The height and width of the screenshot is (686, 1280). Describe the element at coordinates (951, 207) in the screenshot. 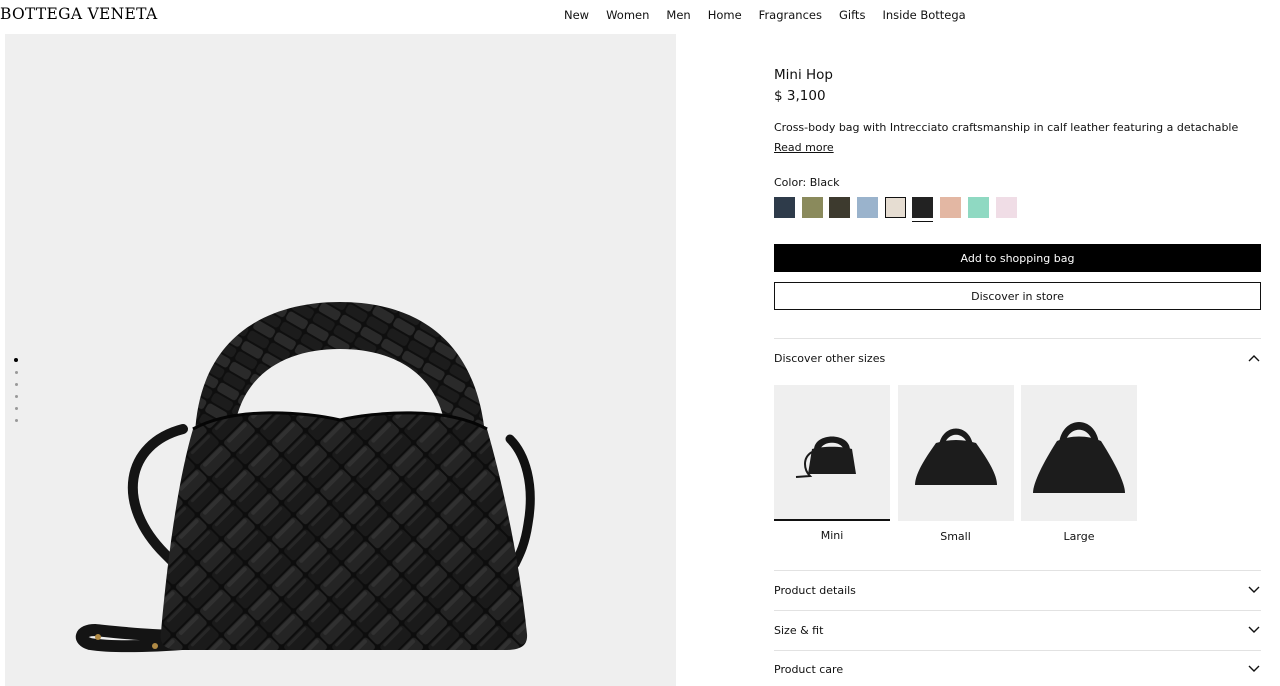

I see `color-swatch-peach` at that location.